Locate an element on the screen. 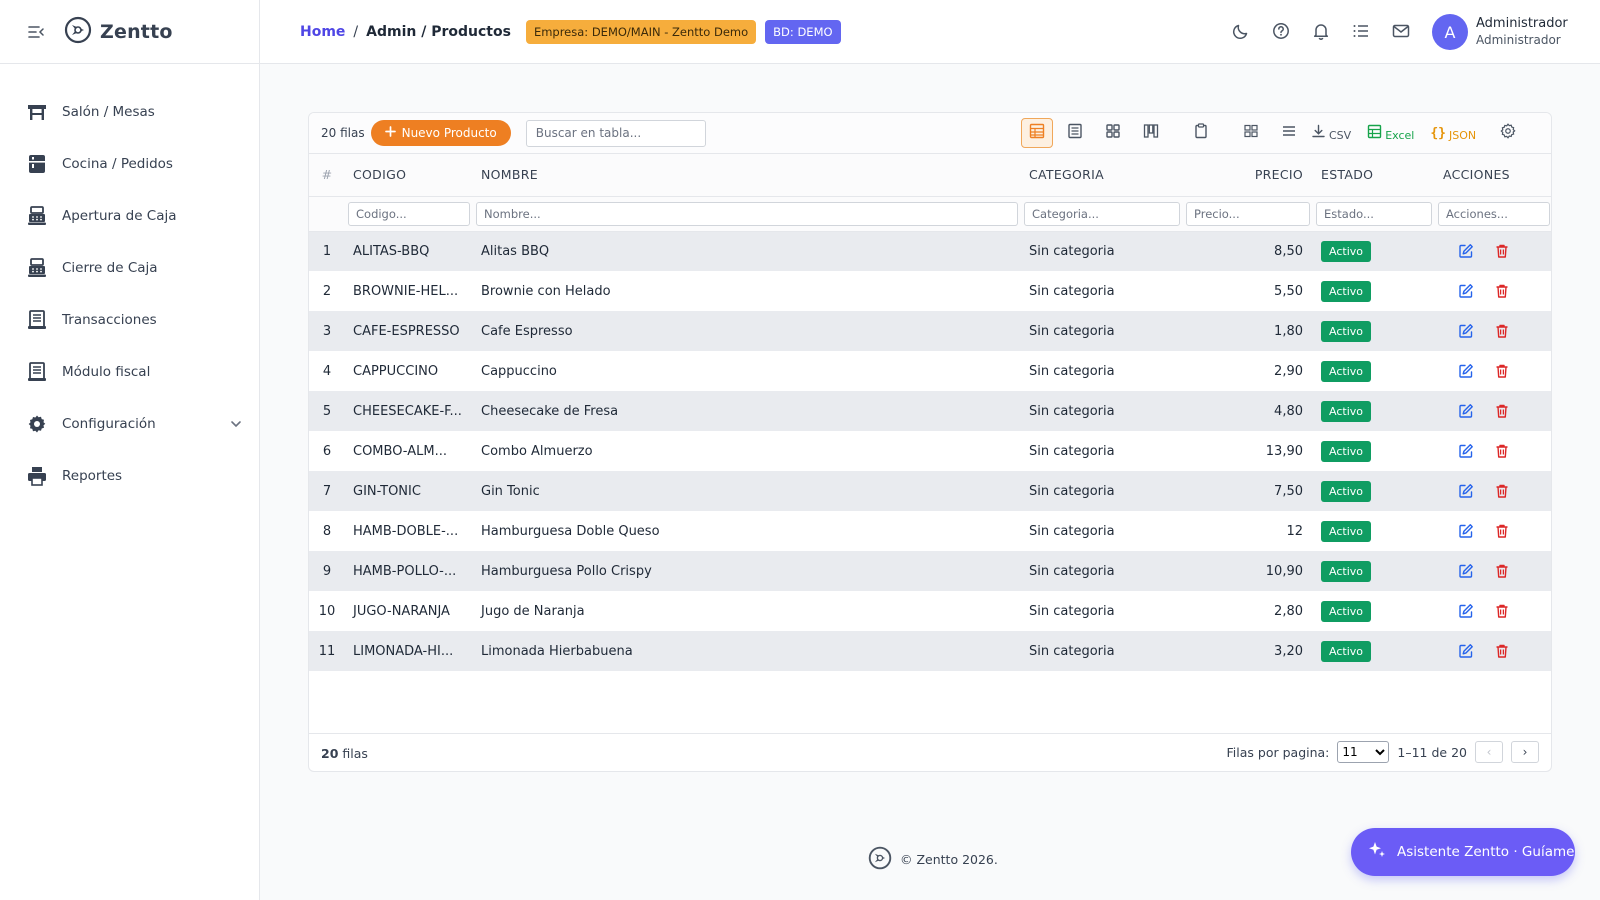 Image resolution: width=1600 pixels, height=900 pixels. clipboard-button is located at coordinates (1201, 133).